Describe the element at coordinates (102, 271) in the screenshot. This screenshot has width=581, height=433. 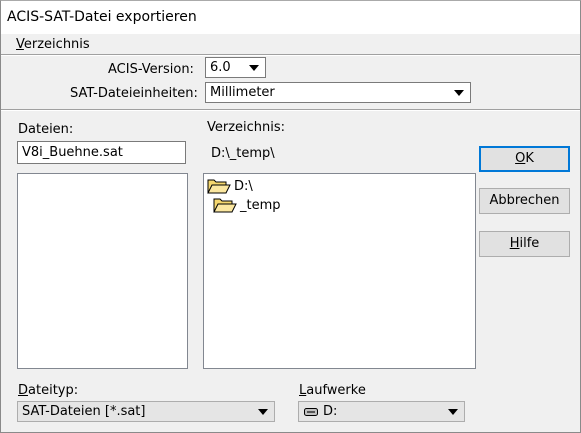
I see `files-listbox` at that location.